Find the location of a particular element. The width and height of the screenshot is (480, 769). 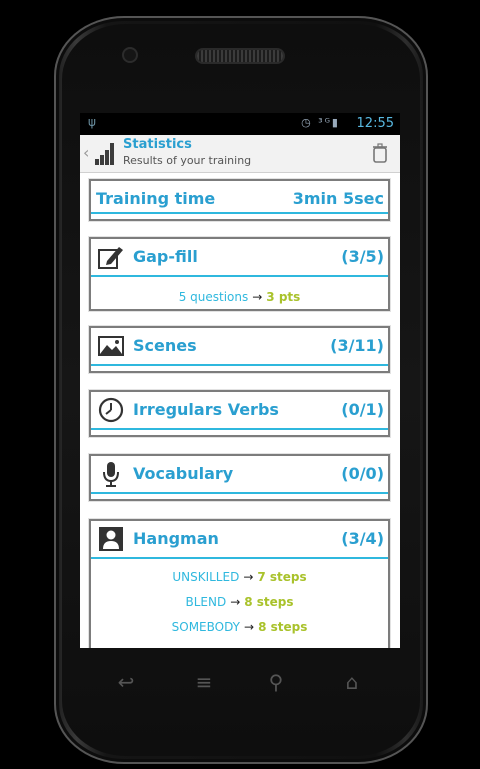

search-key-icon: ⚲ is located at coordinates (276, 682).